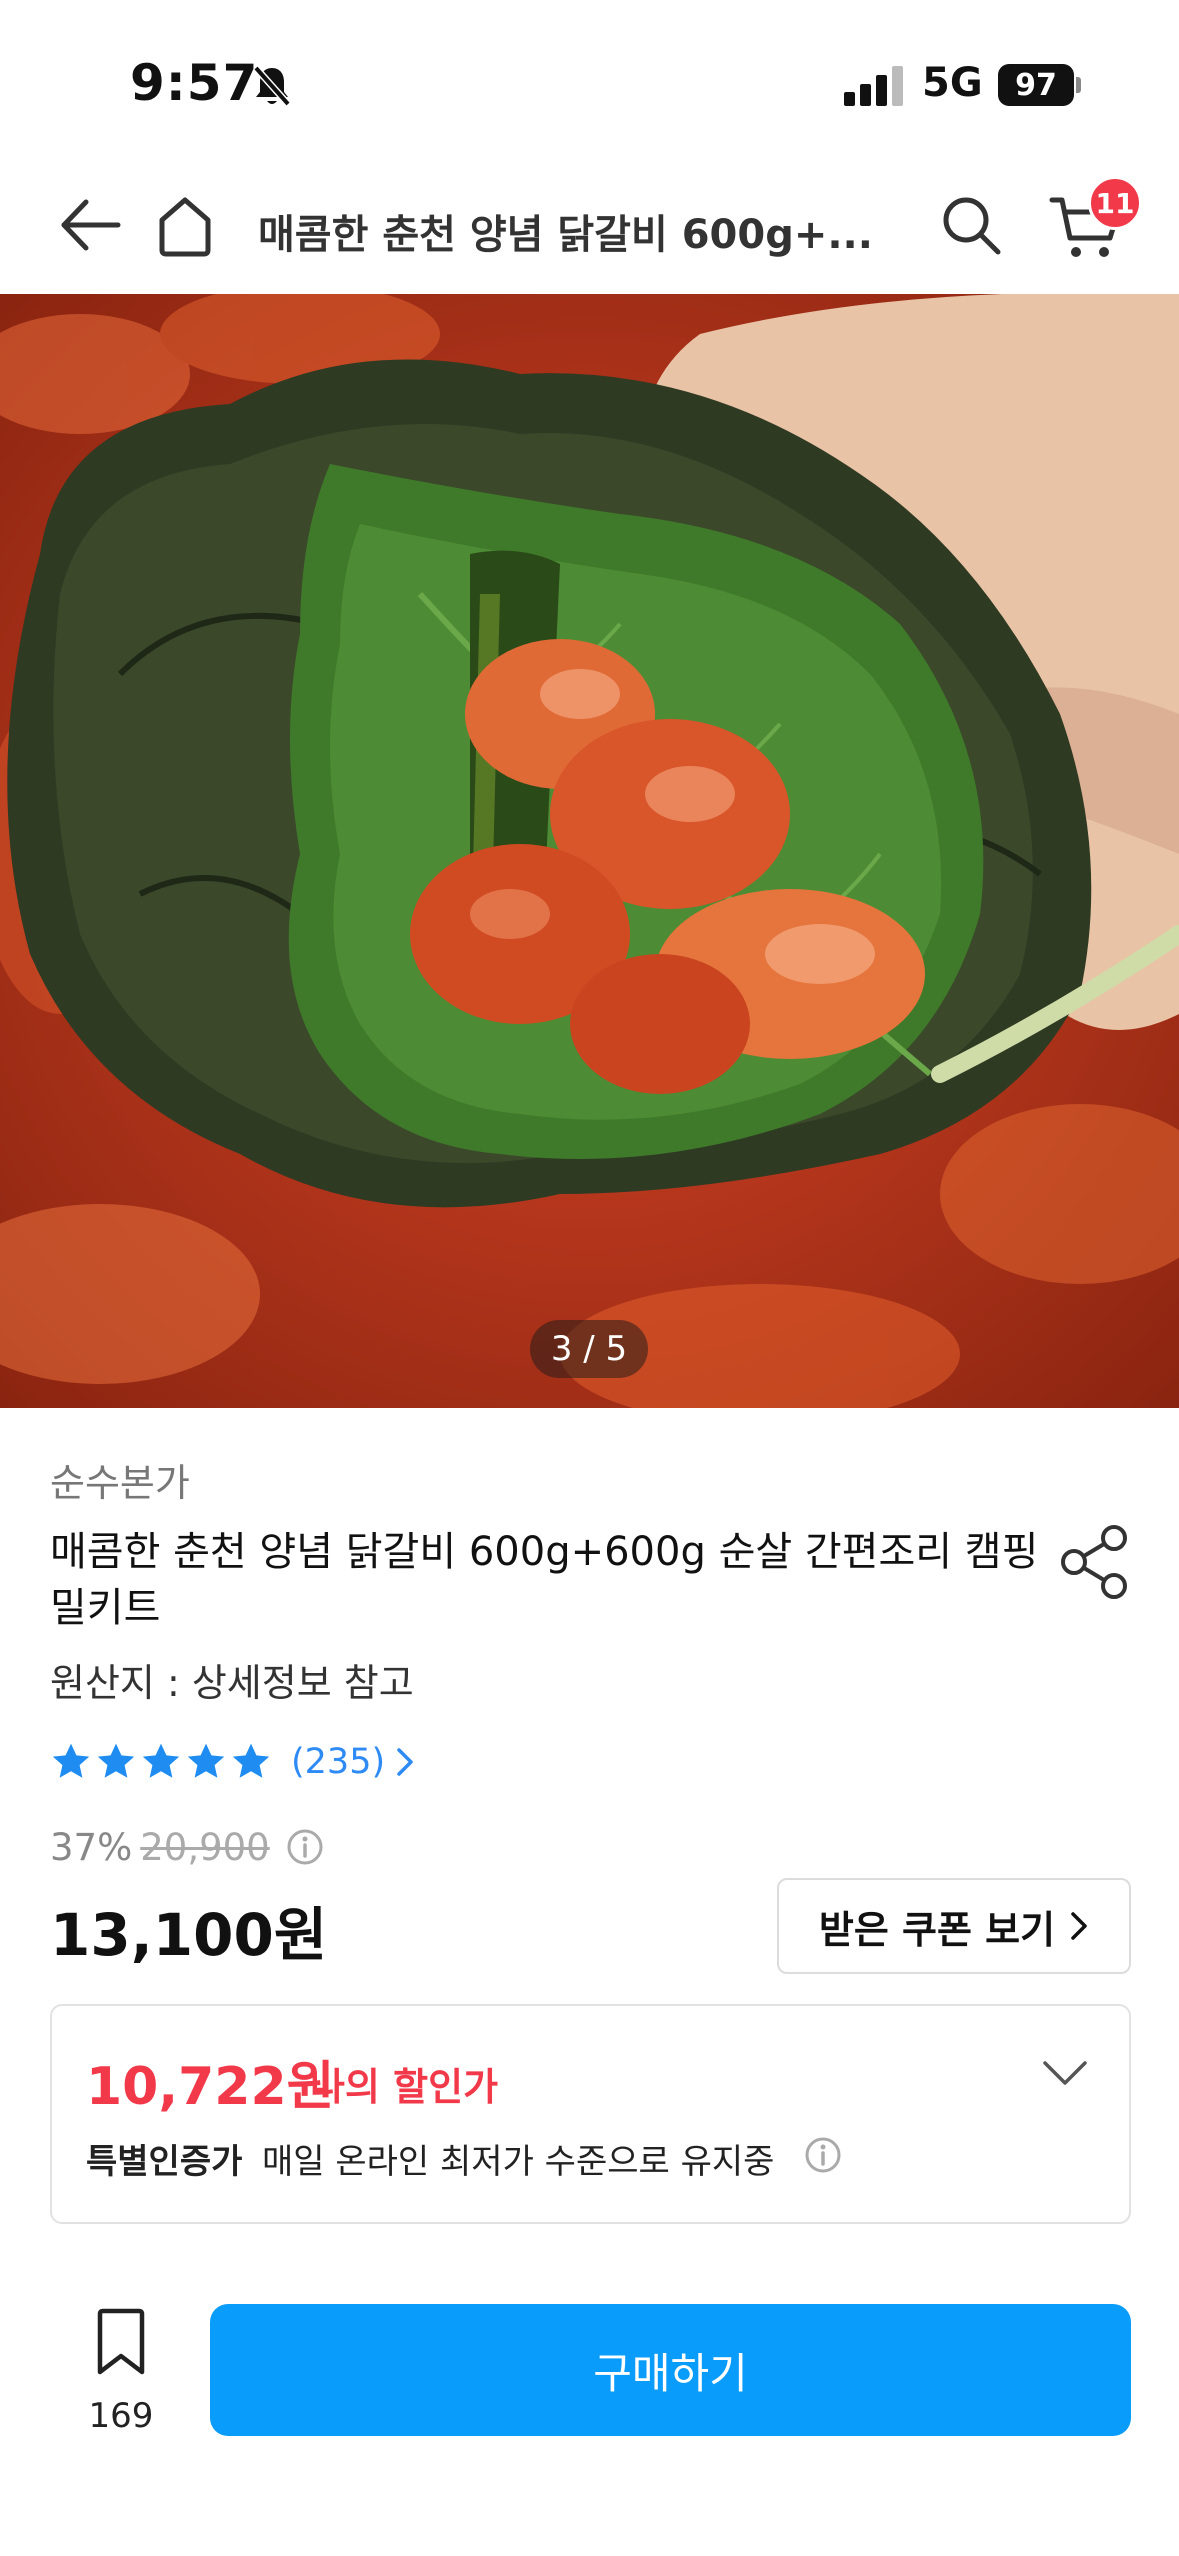 The height and width of the screenshot is (2556, 1179). I want to click on rating-row: (235), so click(232, 1762).